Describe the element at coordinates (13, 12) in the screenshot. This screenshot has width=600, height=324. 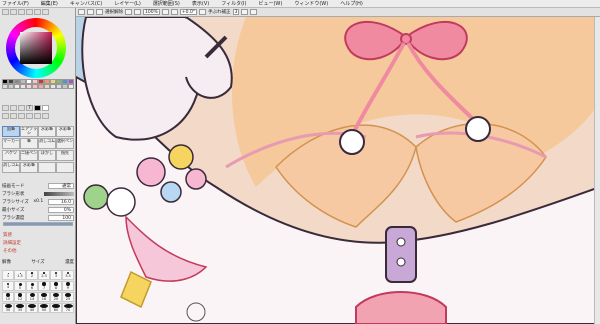
I see `rgb-slider-icon` at that location.